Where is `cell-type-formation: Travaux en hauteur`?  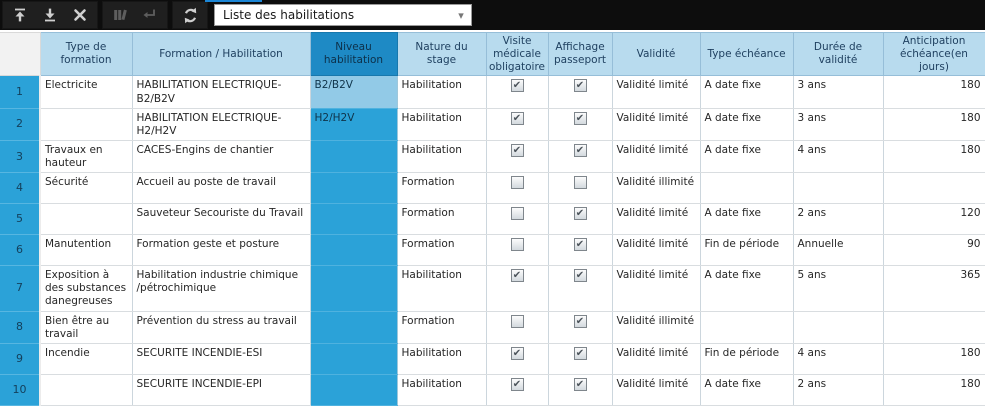 cell-type-formation: Travaux en hauteur is located at coordinates (86, 157).